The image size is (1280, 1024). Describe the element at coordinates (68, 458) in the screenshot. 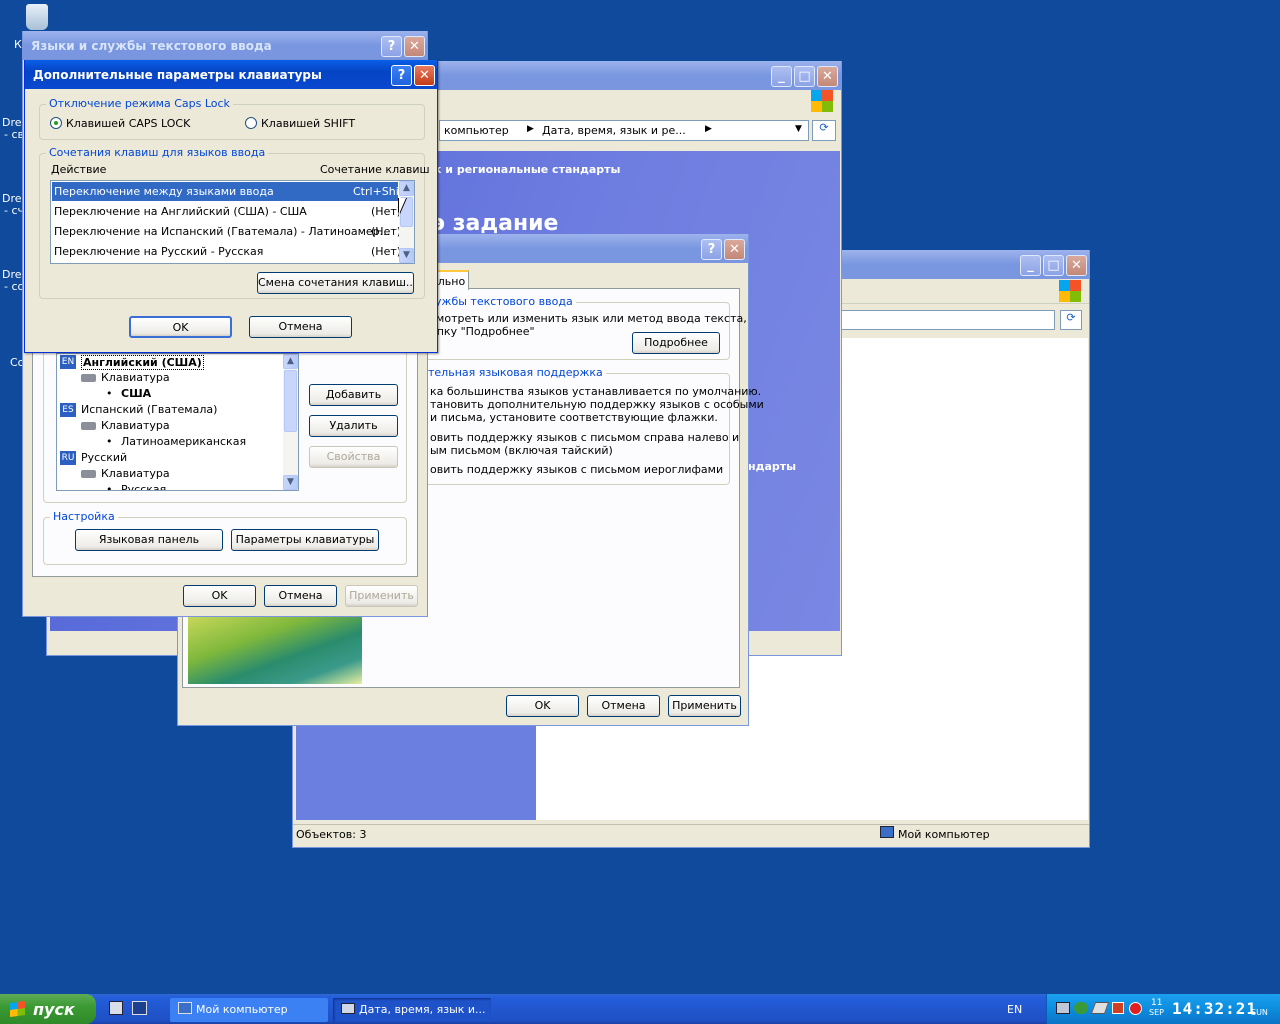

I see `language-badge: RU` at that location.